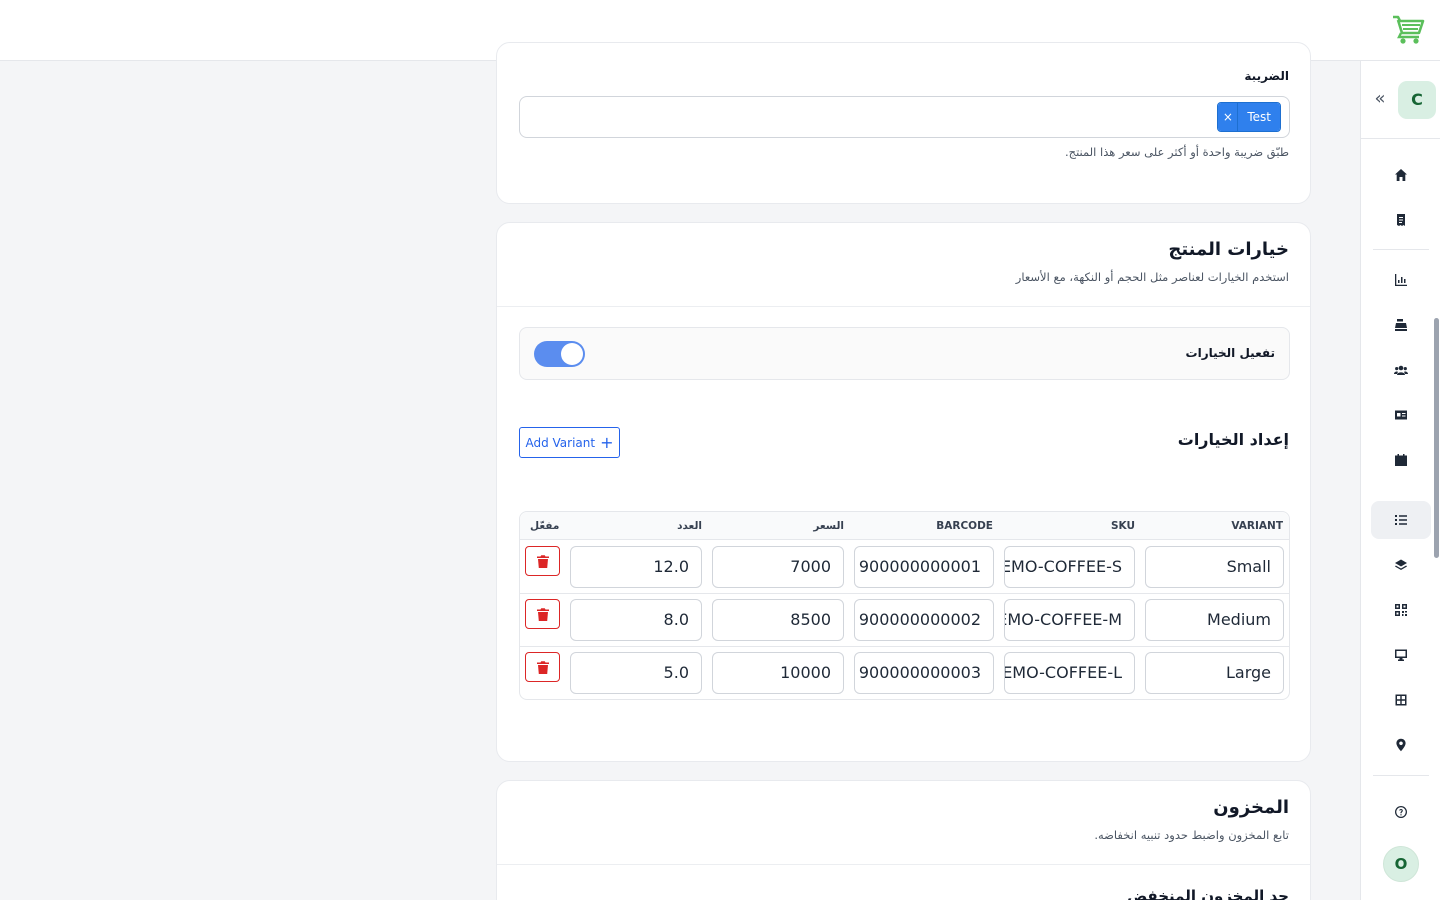 The width and height of the screenshot is (1440, 900). I want to click on barcode-input: 900000000002, so click(924, 620).